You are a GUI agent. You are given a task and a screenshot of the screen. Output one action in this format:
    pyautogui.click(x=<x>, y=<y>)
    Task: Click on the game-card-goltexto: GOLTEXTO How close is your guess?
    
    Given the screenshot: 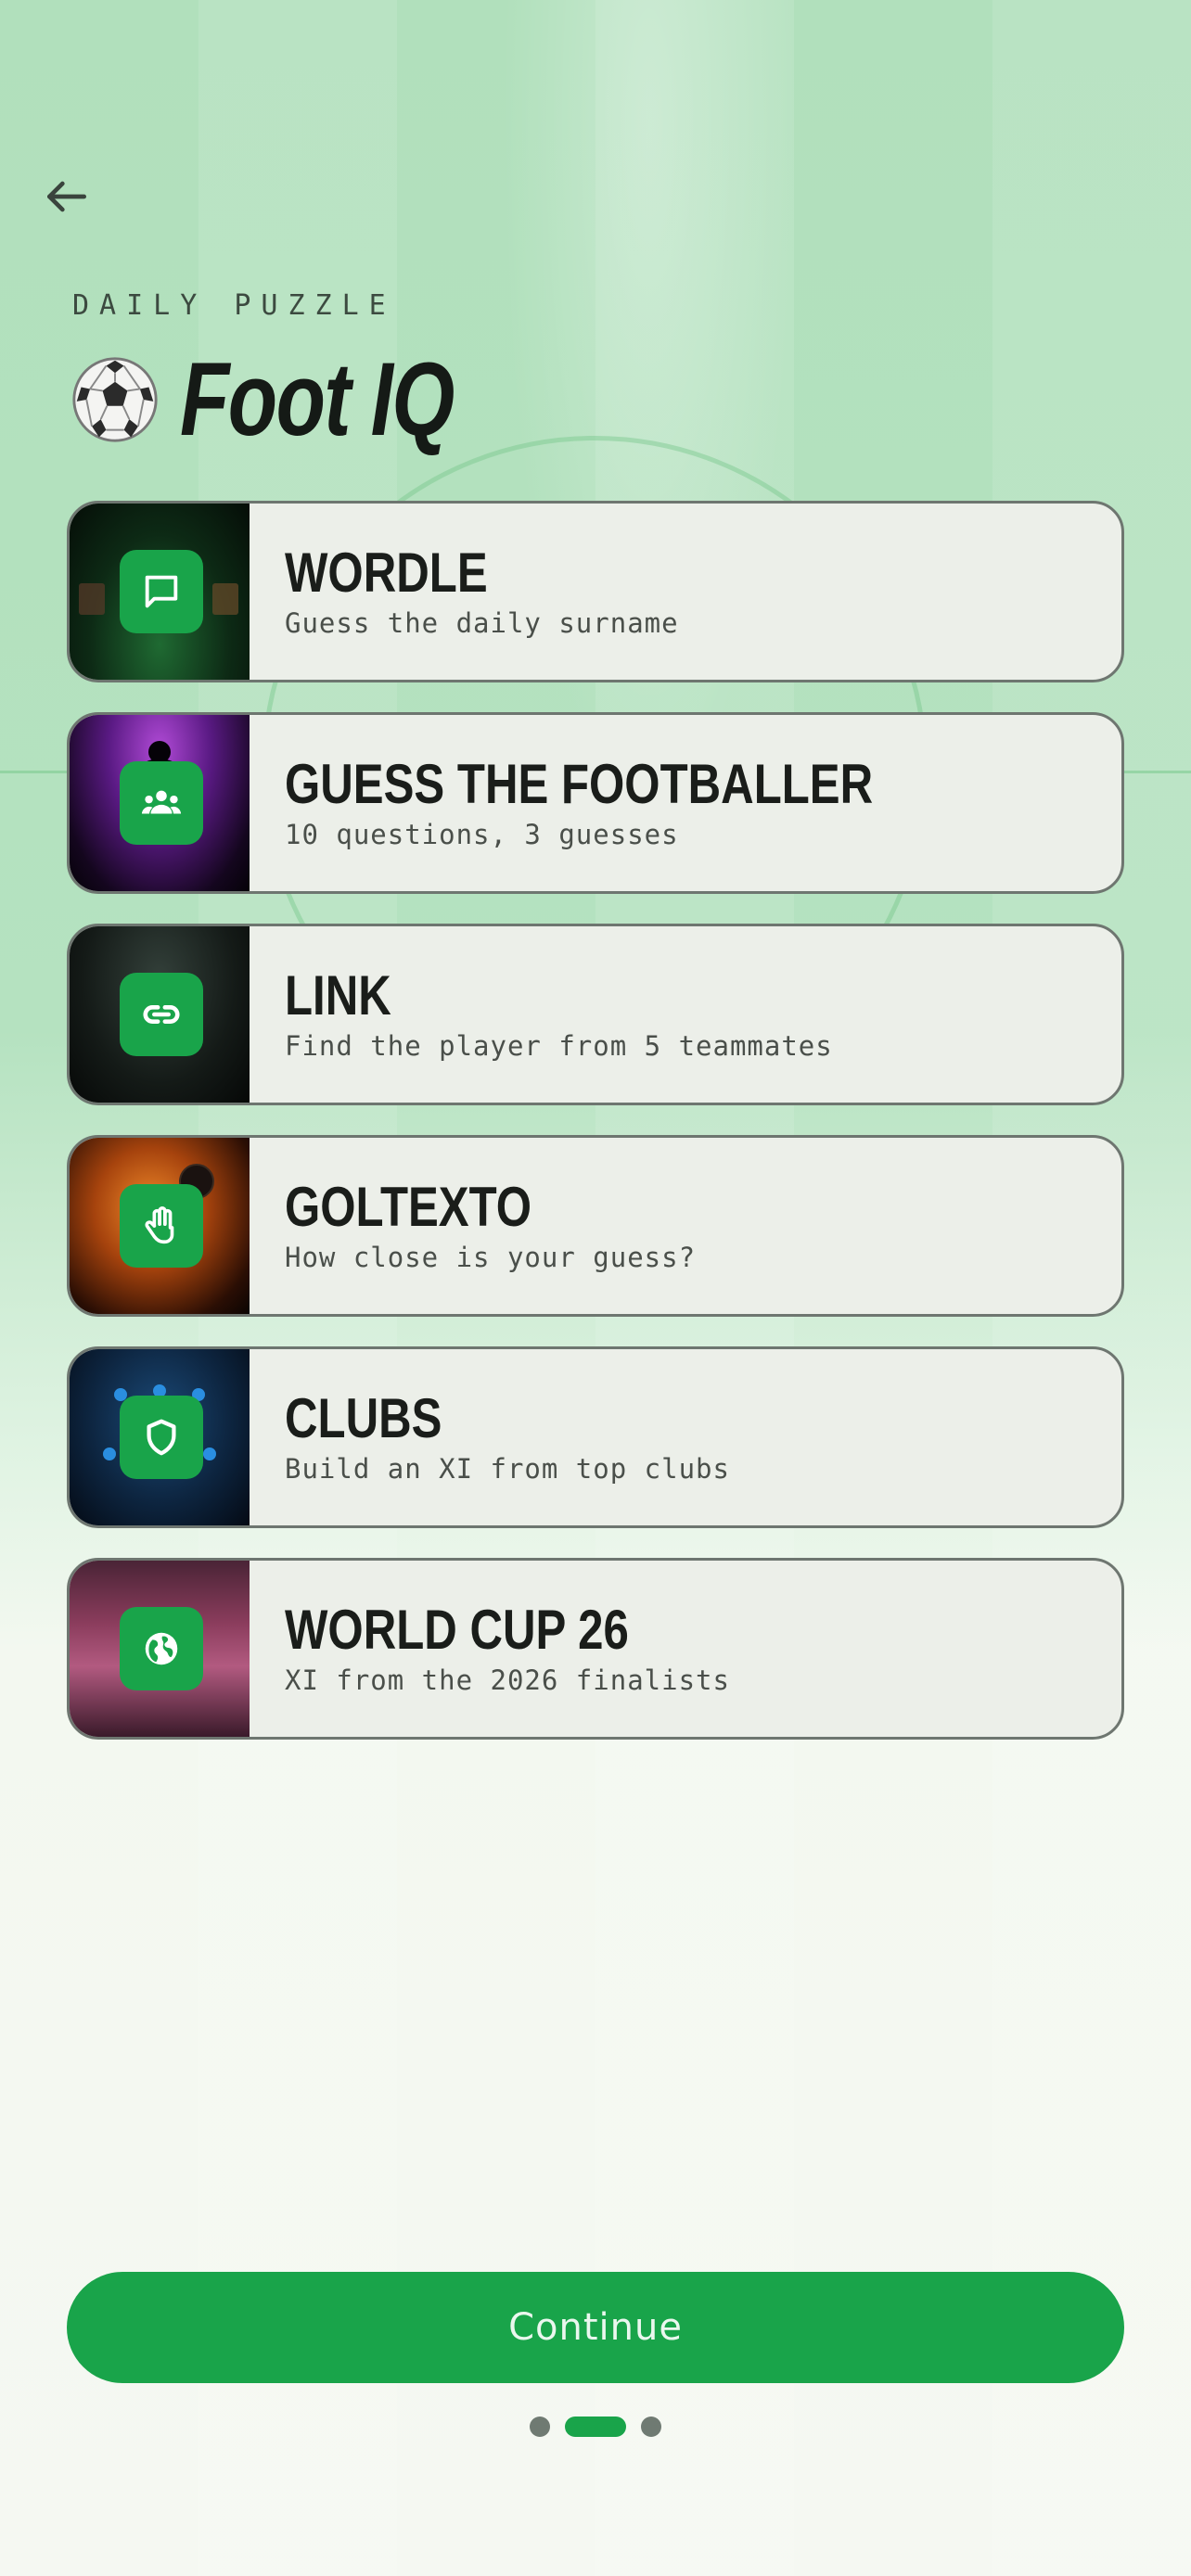 What is the action you would take?
    pyautogui.click(x=595, y=1226)
    